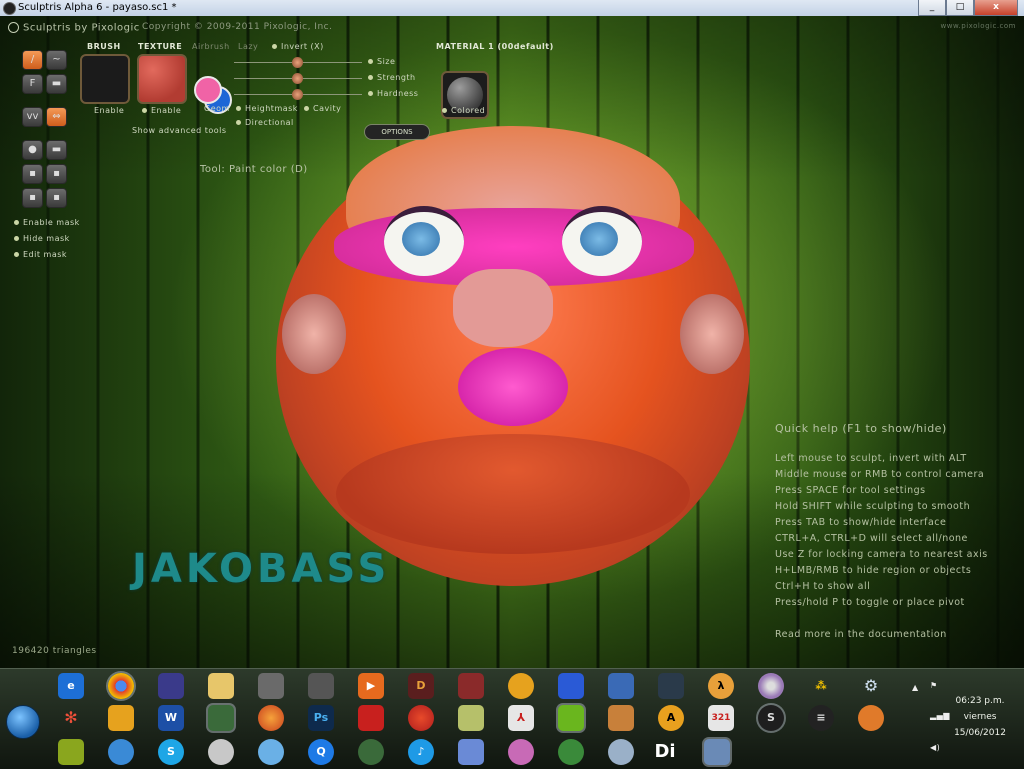 The height and width of the screenshot is (769, 1024). I want to click on diablo-icon: D, so click(421, 686).